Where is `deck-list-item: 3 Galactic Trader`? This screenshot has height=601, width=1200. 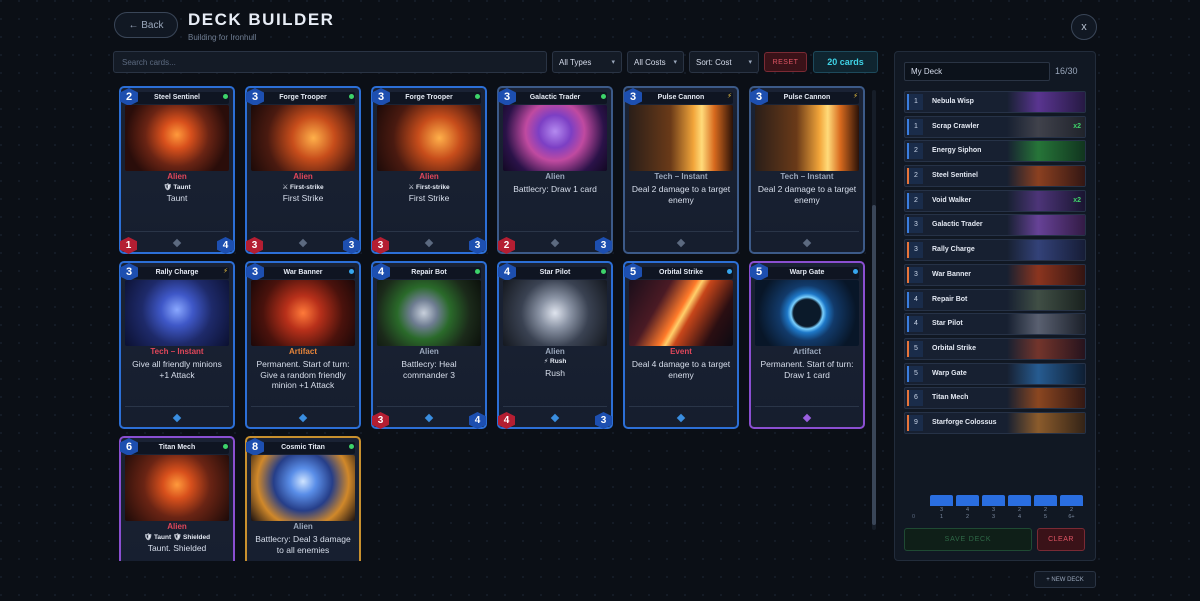 deck-list-item: 3 Galactic Trader is located at coordinates (995, 225).